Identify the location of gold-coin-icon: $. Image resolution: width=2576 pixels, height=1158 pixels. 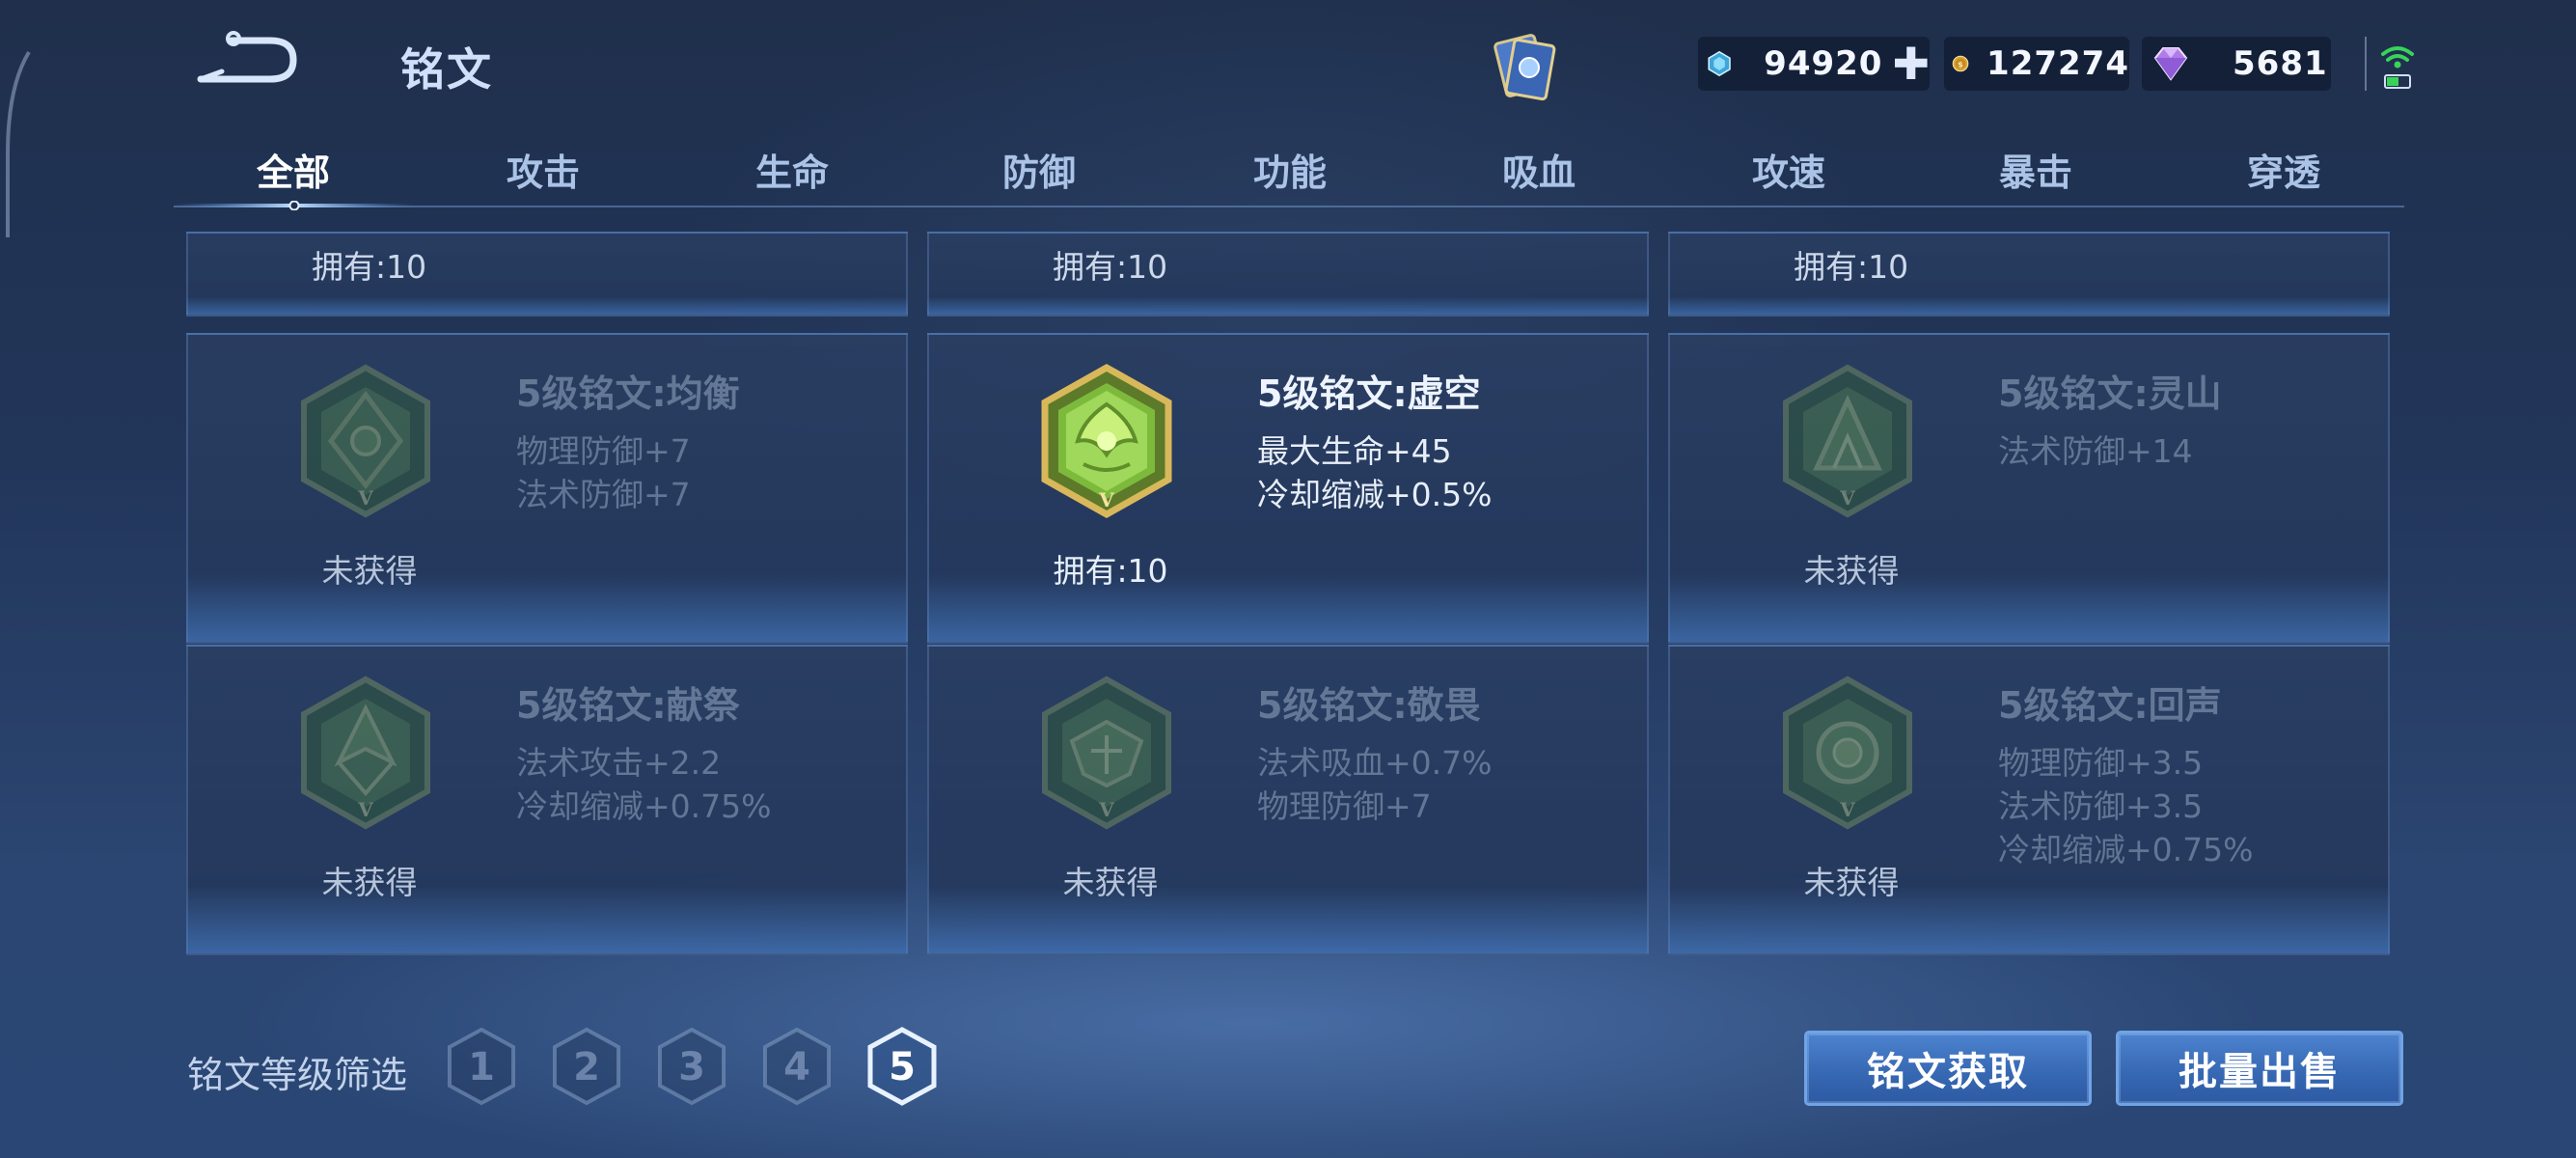
(1961, 63).